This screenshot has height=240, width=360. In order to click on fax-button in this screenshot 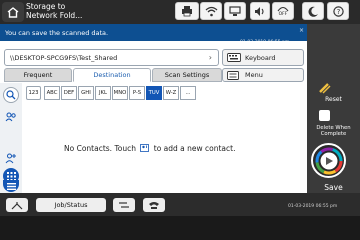, I will do `click(124, 205)`.